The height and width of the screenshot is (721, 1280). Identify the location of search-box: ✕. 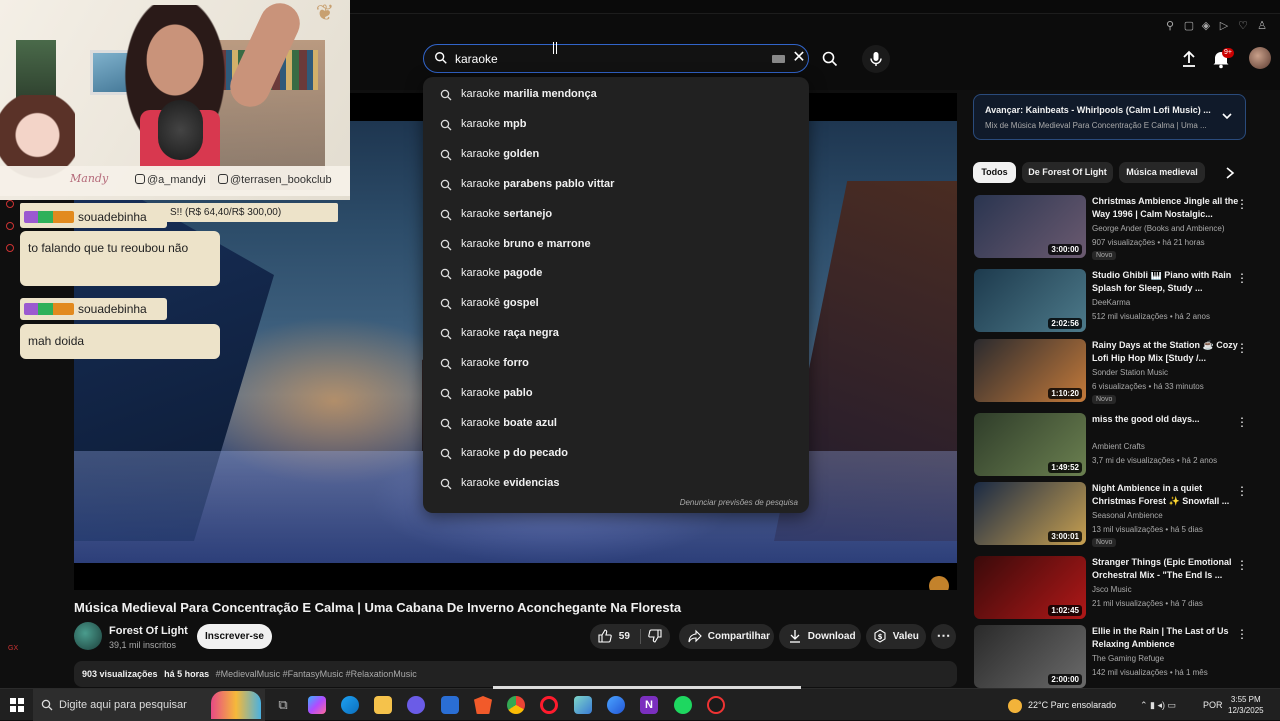
(616, 58).